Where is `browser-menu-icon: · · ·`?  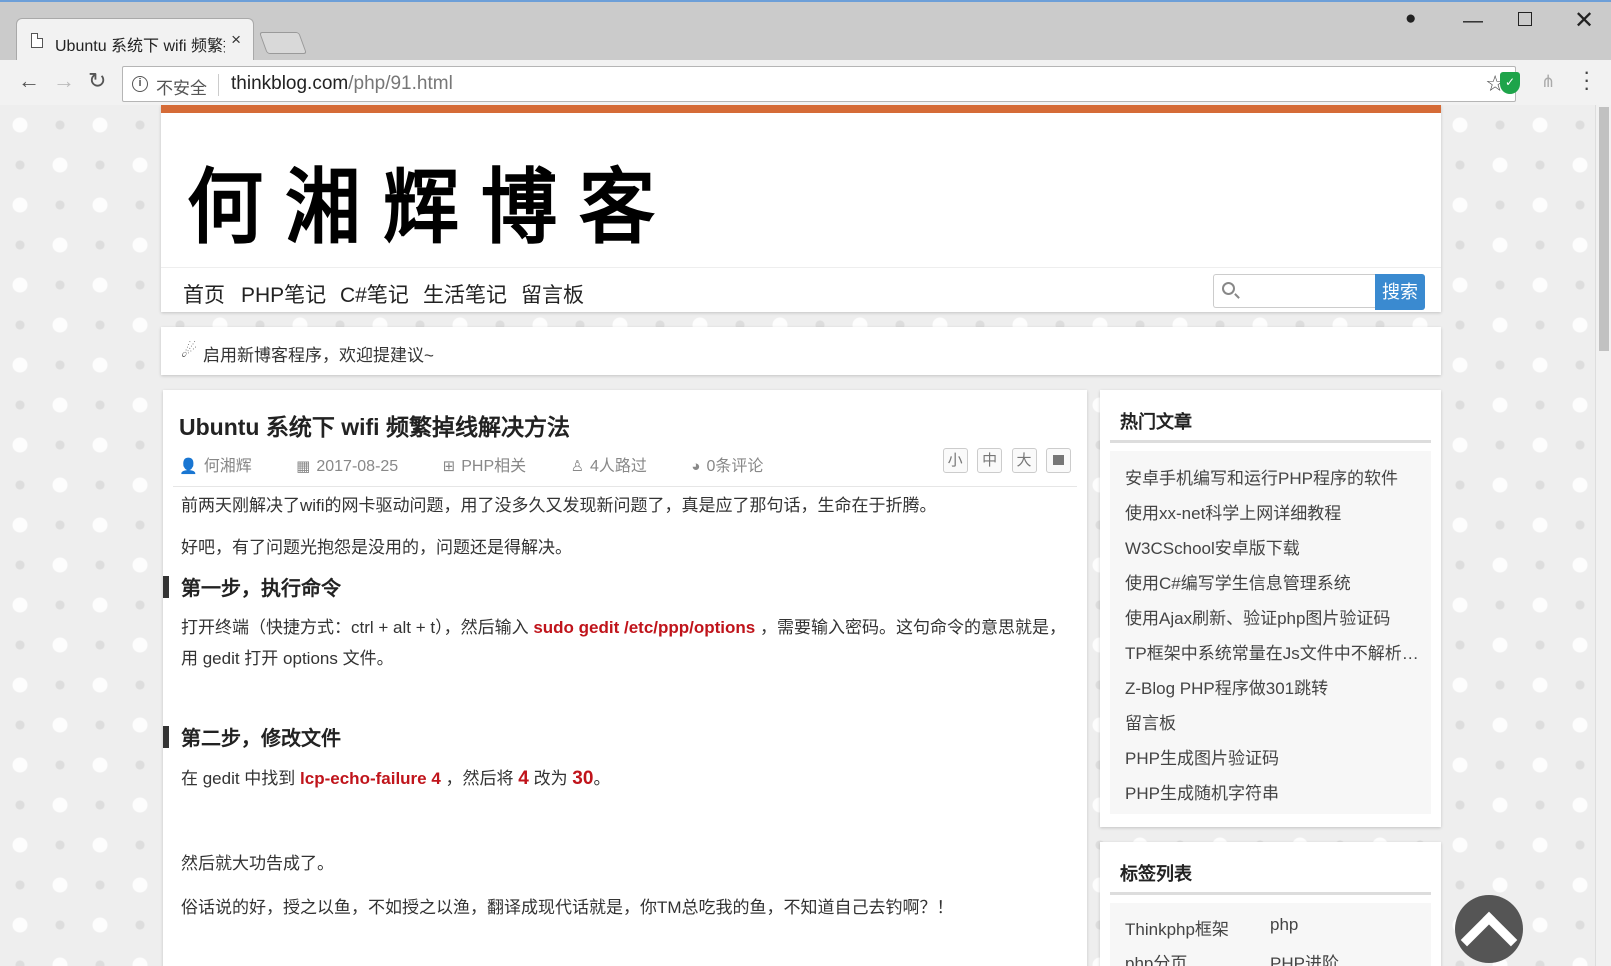 browser-menu-icon: · · · is located at coordinates (1586, 80).